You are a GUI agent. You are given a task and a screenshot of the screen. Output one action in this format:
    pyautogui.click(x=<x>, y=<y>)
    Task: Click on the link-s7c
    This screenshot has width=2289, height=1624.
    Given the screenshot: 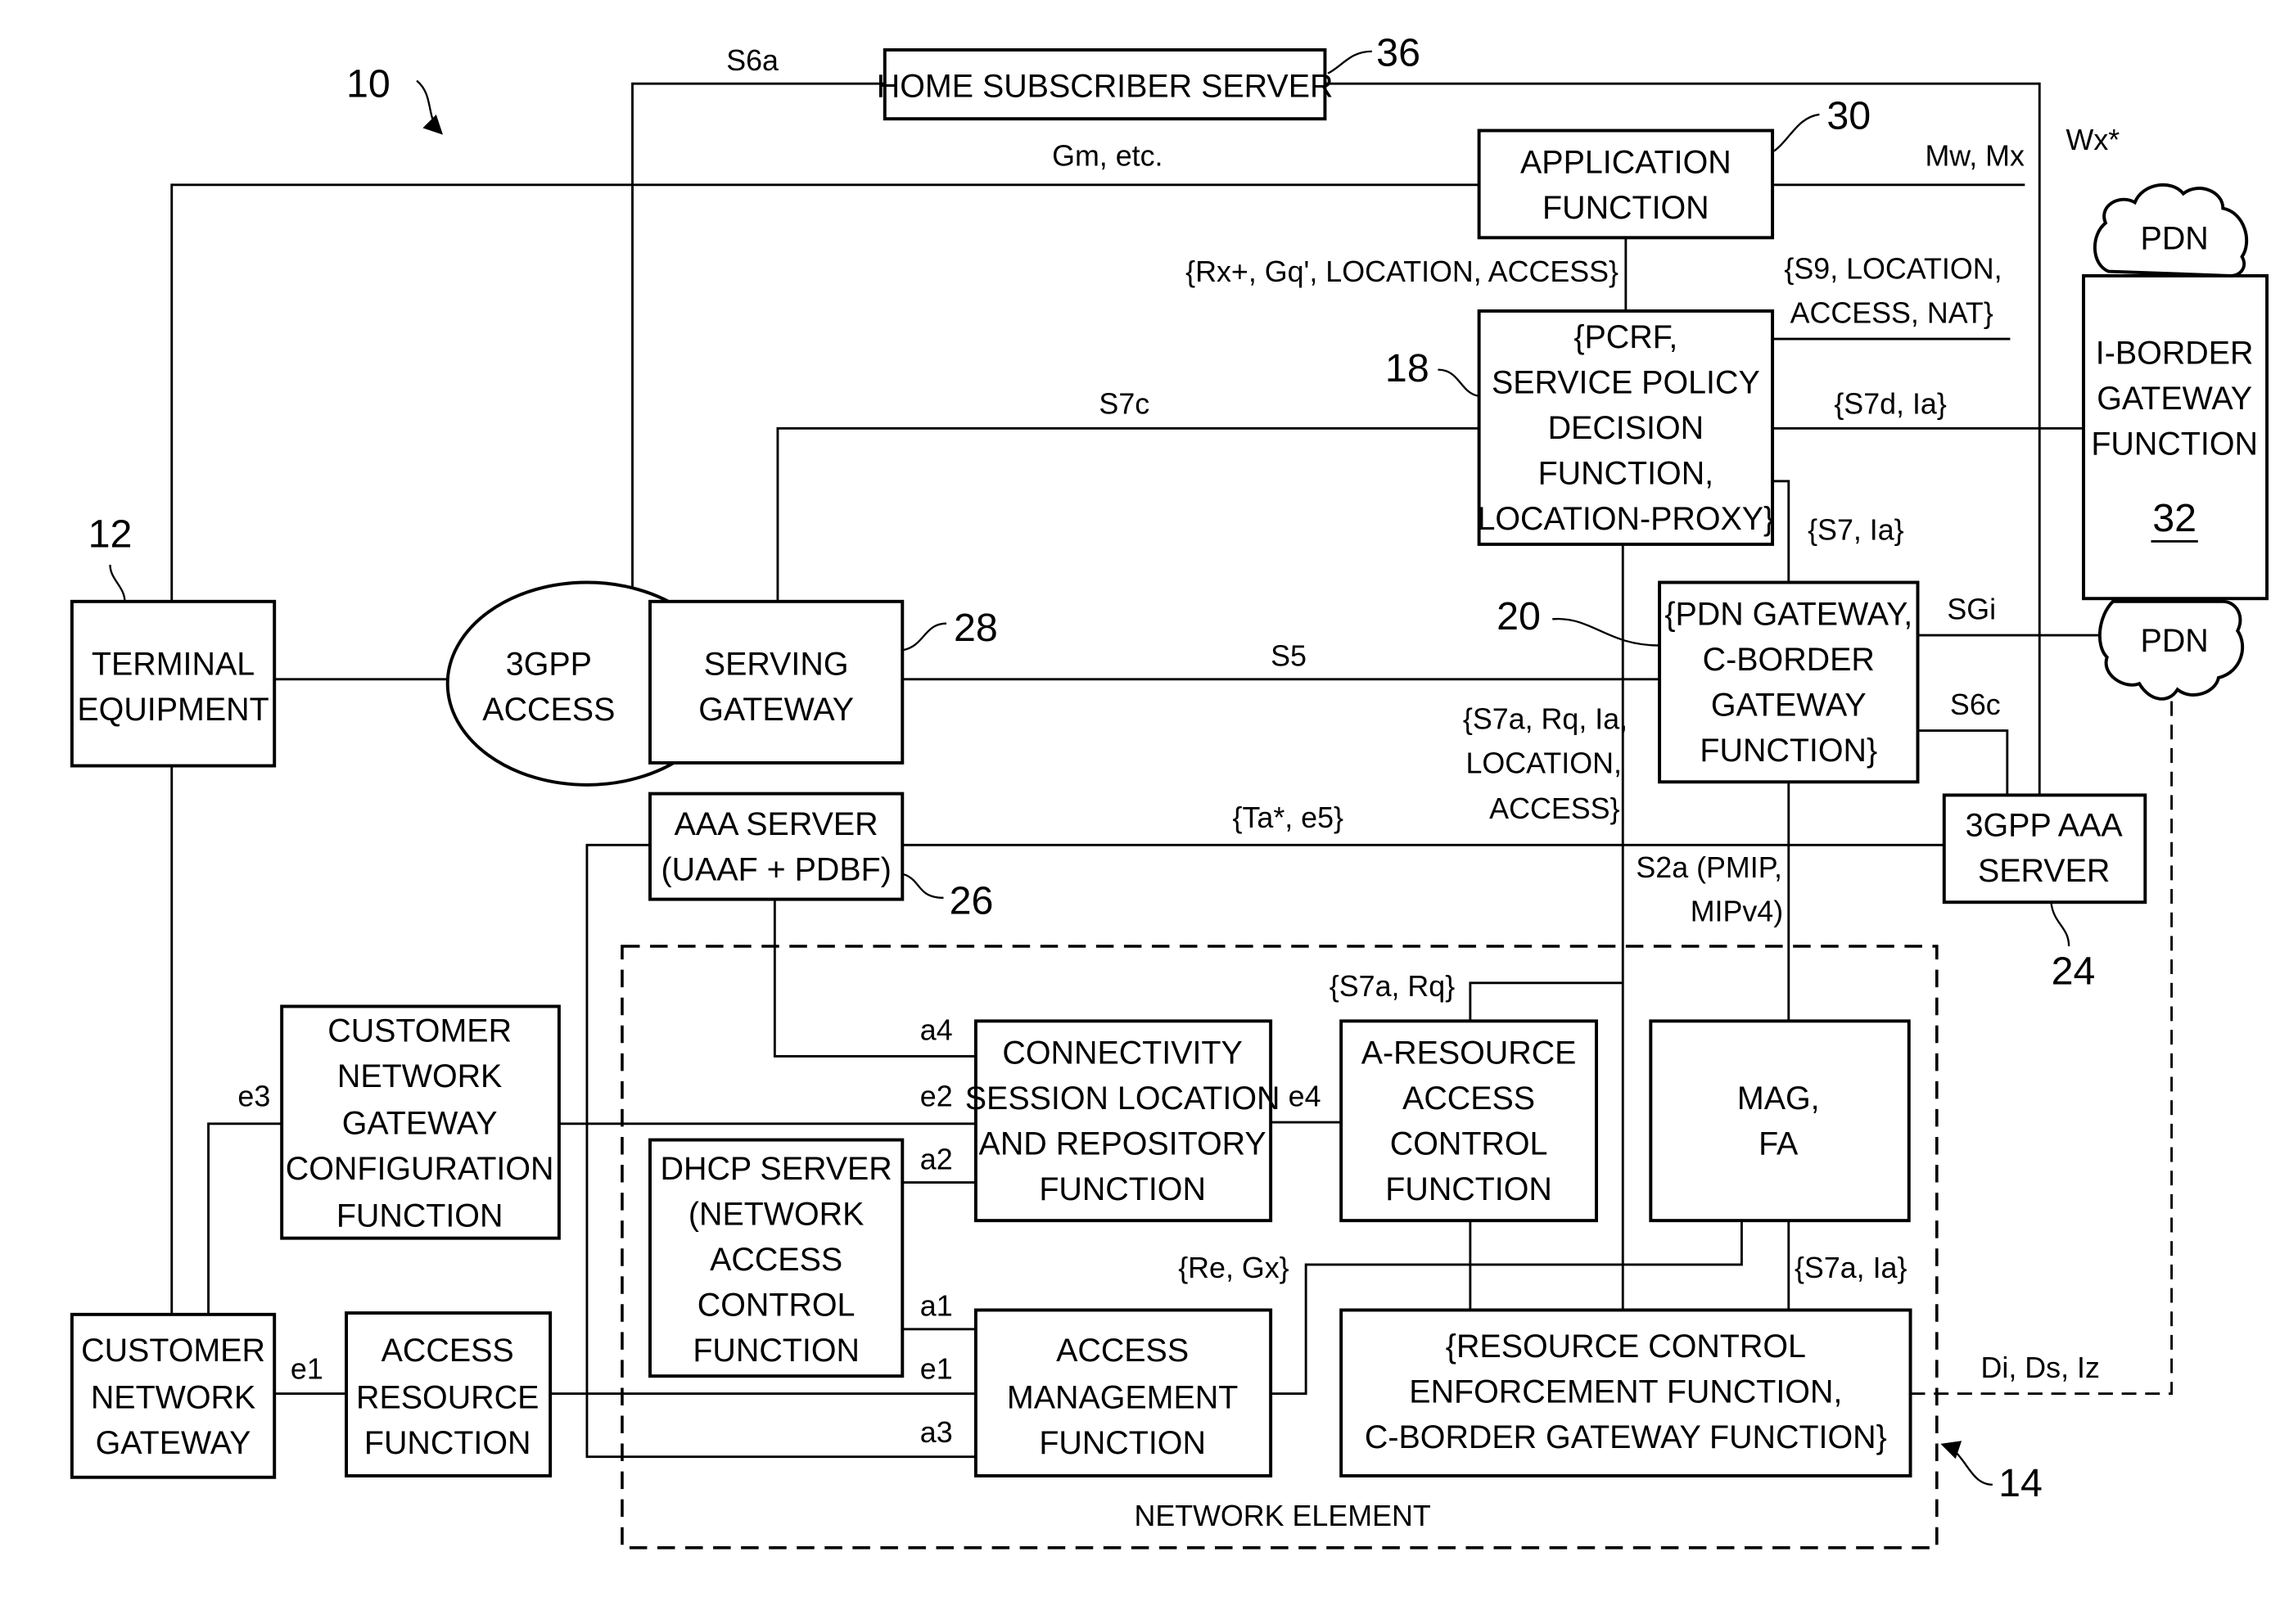 What is the action you would take?
    pyautogui.click(x=1127, y=514)
    